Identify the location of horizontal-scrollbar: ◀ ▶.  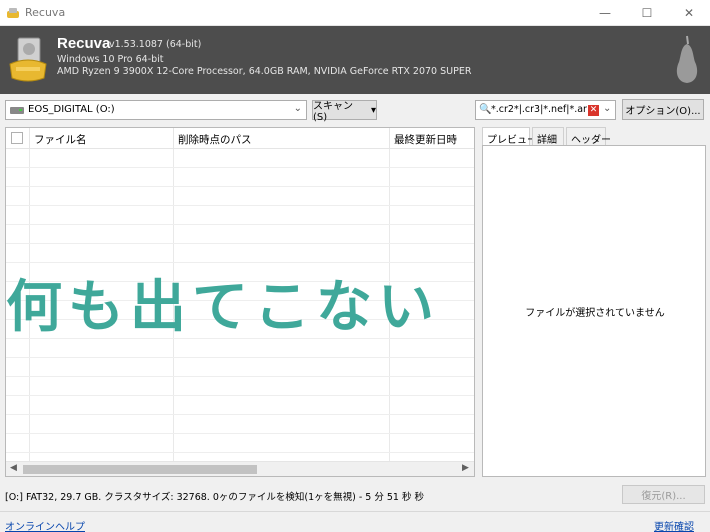
(240, 468).